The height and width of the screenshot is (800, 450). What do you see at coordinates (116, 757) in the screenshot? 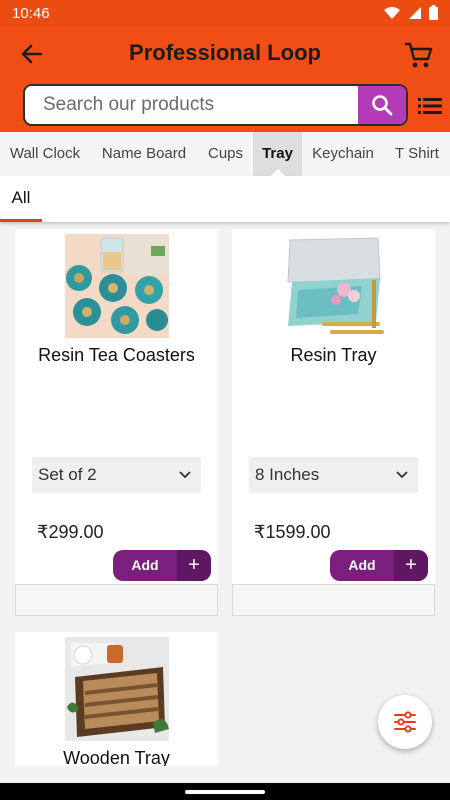
I see `product-name: Wooden Tray` at bounding box center [116, 757].